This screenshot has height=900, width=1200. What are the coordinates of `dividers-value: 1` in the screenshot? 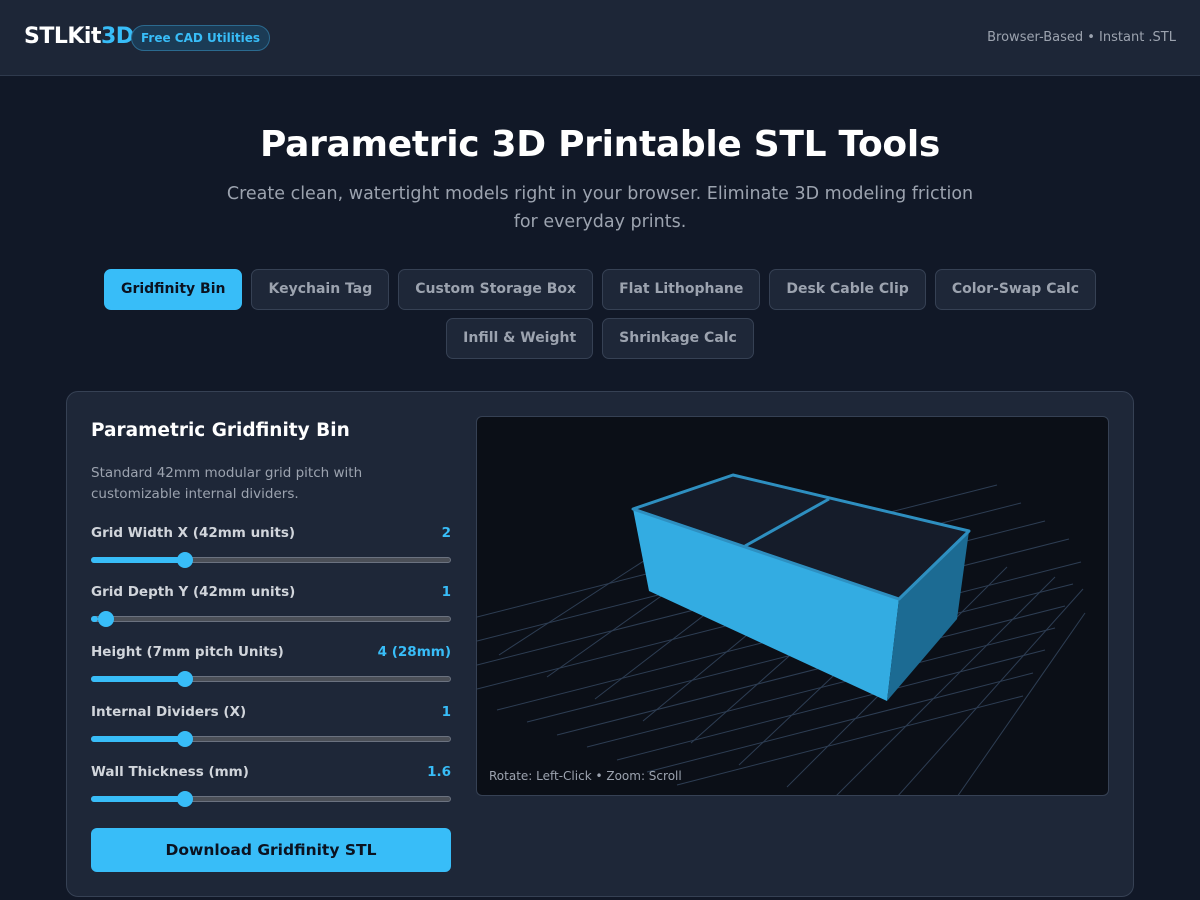 It's located at (446, 712).